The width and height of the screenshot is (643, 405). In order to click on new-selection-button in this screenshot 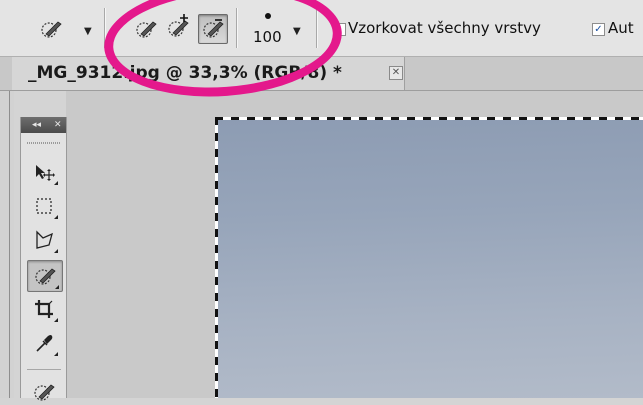, I will do `click(146, 29)`.